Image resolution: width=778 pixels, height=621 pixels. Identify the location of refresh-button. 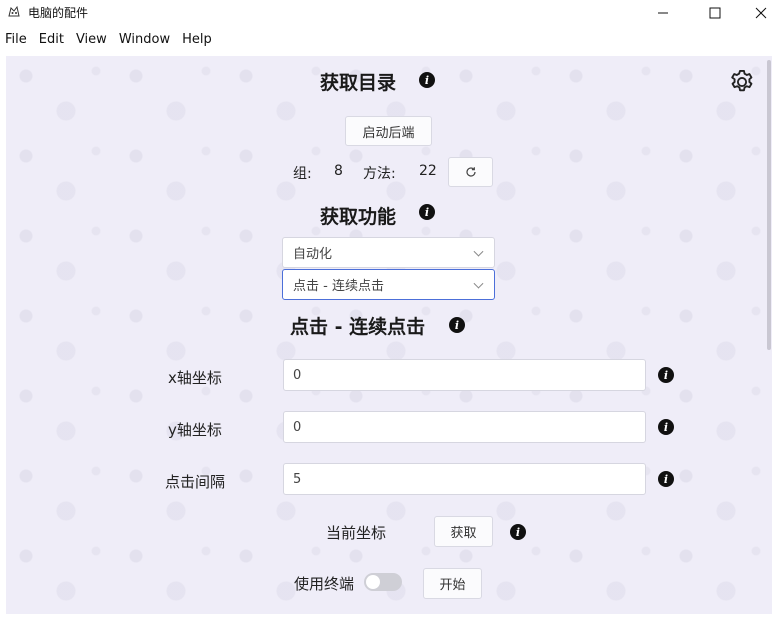
(470, 172).